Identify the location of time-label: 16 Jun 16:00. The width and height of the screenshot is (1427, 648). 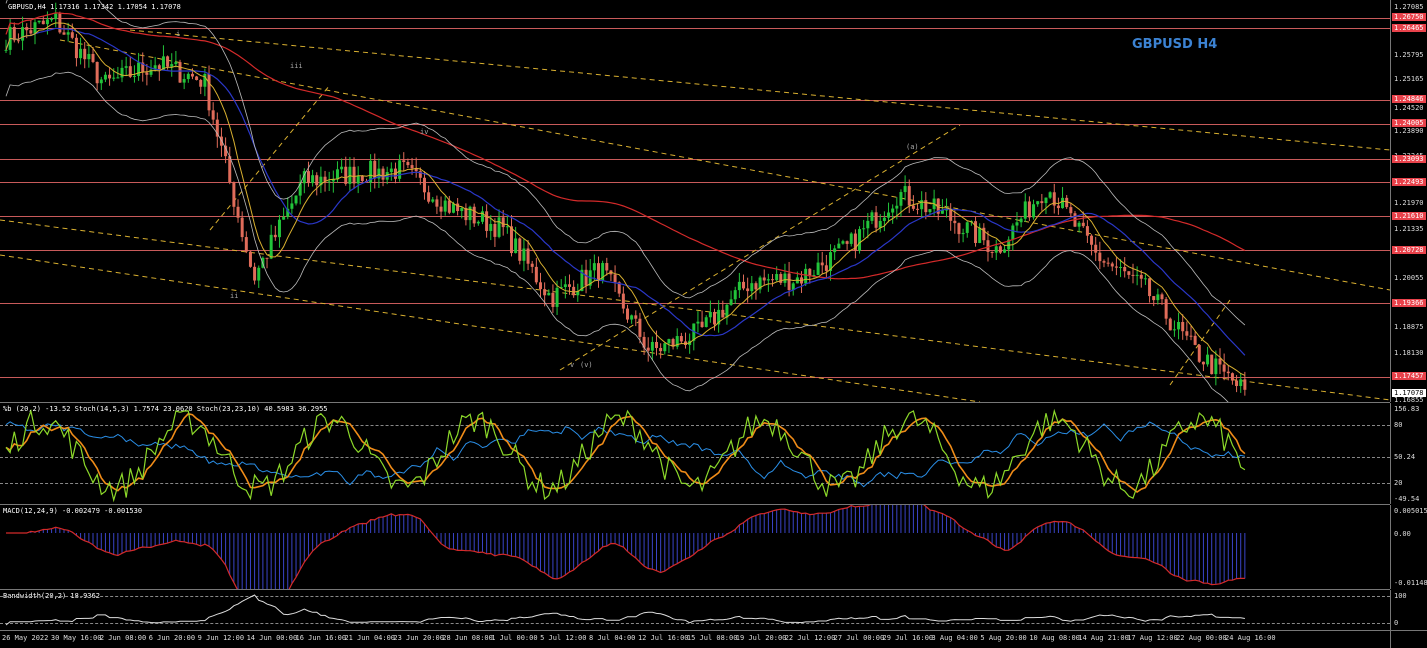
(321, 638).